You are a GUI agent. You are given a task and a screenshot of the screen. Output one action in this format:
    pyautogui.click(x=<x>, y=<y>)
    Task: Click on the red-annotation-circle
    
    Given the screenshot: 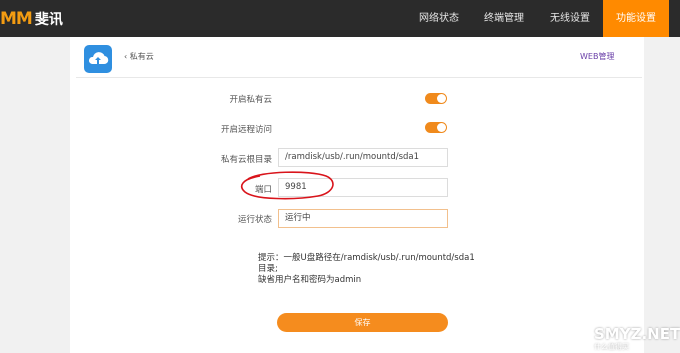 What is the action you would take?
    pyautogui.click(x=287, y=185)
    